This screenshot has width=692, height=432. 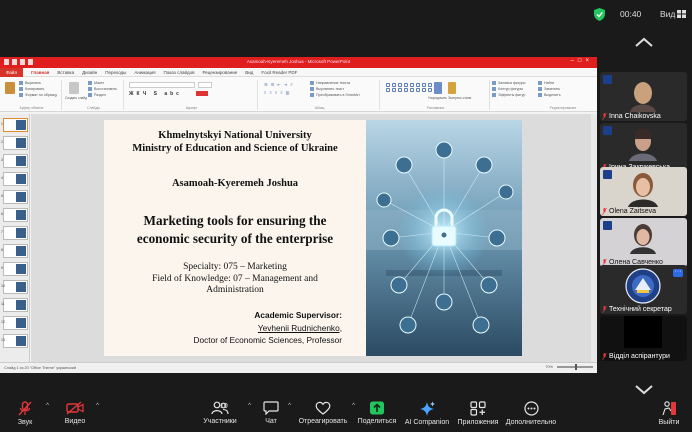 What do you see at coordinates (78, 413) in the screenshot?
I see `video-button: Видео ^` at bounding box center [78, 413].